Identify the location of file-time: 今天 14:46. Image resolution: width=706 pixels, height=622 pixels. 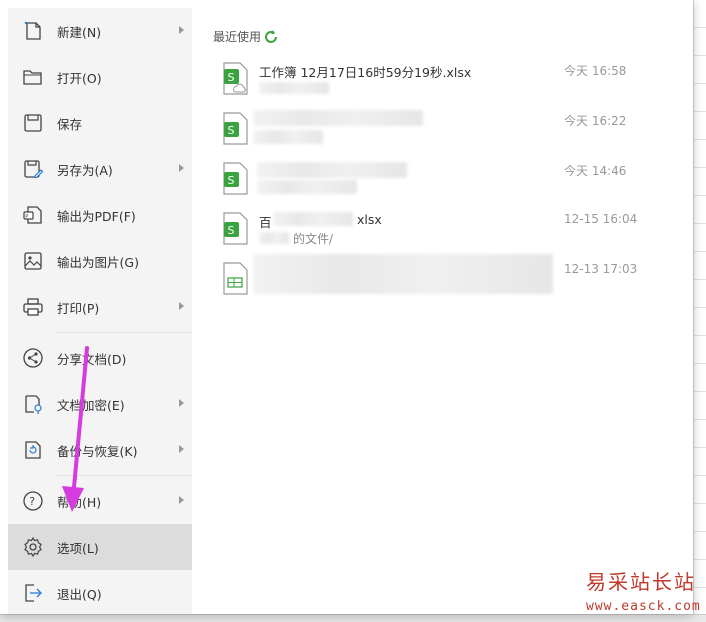
(595, 171).